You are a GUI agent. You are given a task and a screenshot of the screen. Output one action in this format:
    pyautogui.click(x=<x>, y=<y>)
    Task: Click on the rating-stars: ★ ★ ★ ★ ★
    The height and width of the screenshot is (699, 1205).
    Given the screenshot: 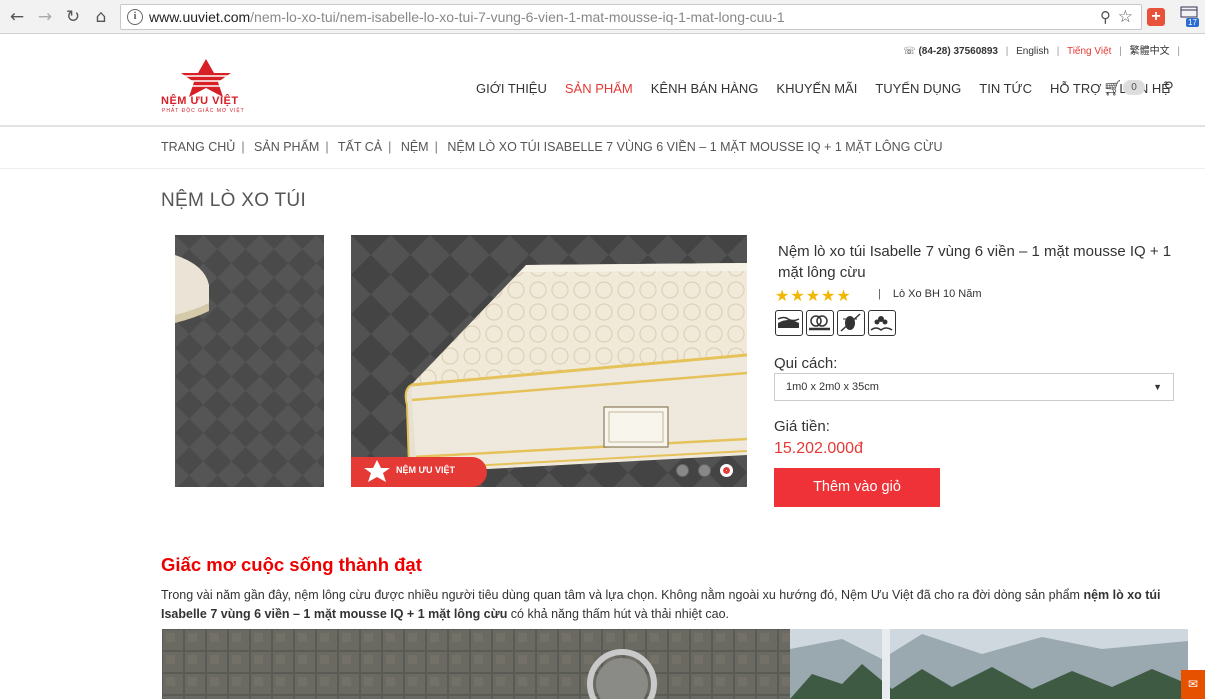 What is the action you would take?
    pyautogui.click(x=813, y=295)
    